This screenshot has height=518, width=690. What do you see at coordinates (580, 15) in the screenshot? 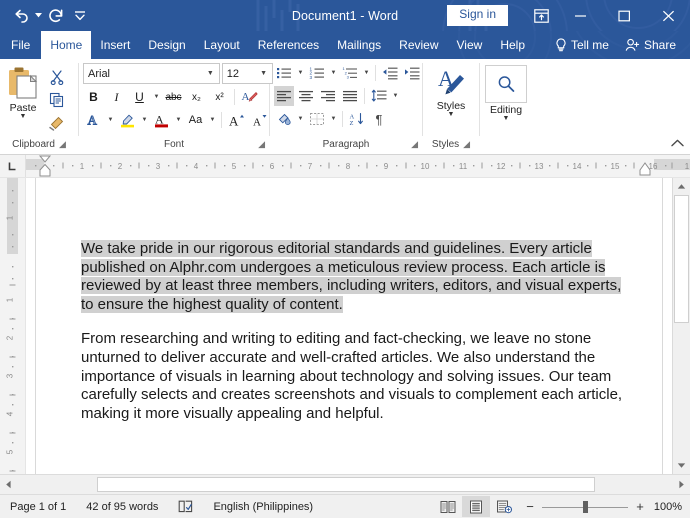
I see `minimize-button` at bounding box center [580, 15].